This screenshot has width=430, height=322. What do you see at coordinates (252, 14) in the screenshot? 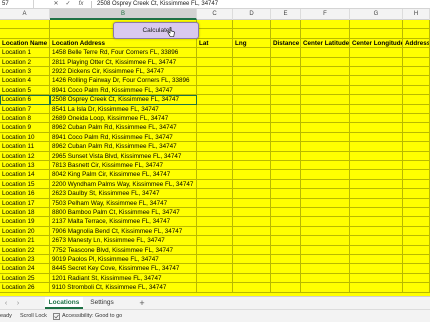
I see `column-header-d: D` at bounding box center [252, 14].